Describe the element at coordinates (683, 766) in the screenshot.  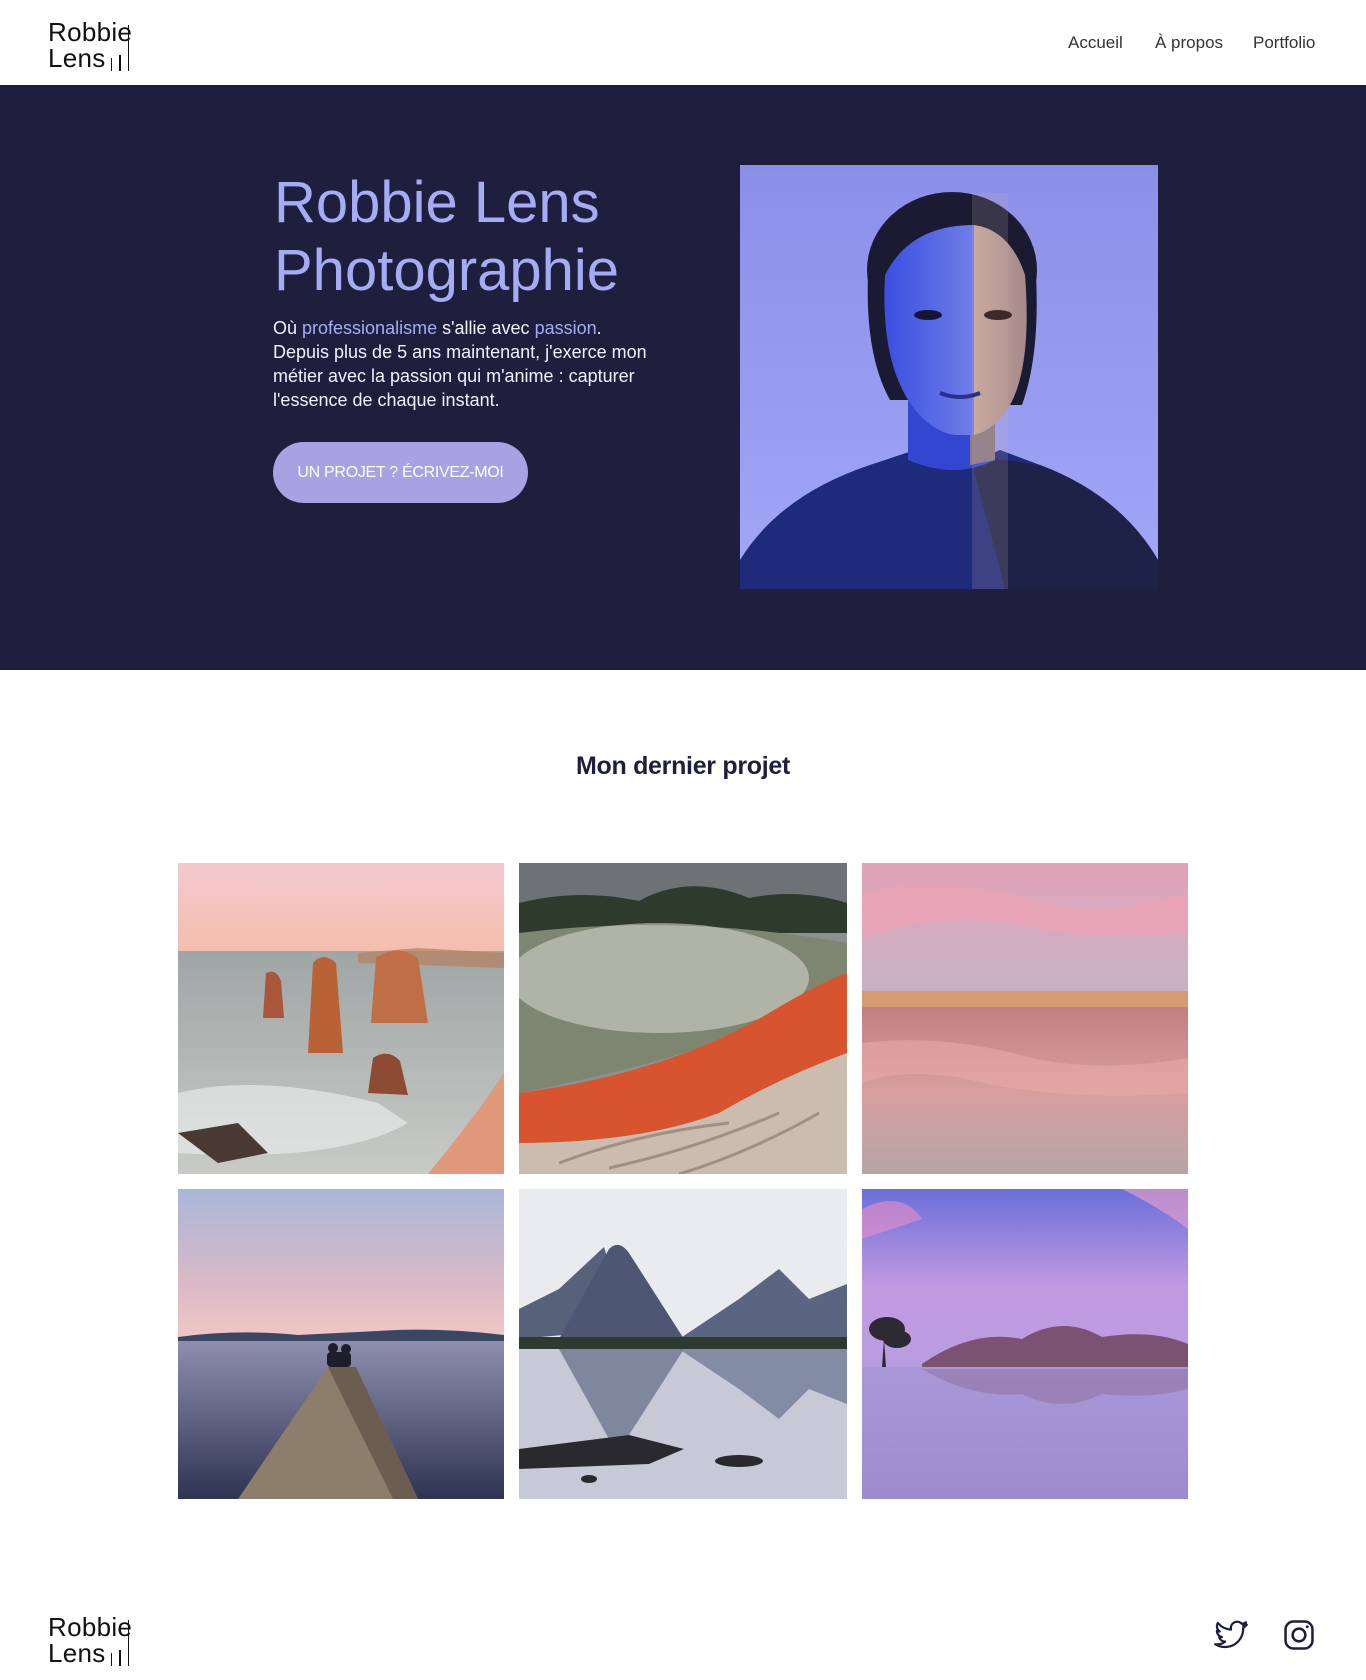
I see `section-title: Mon dernier projet` at that location.